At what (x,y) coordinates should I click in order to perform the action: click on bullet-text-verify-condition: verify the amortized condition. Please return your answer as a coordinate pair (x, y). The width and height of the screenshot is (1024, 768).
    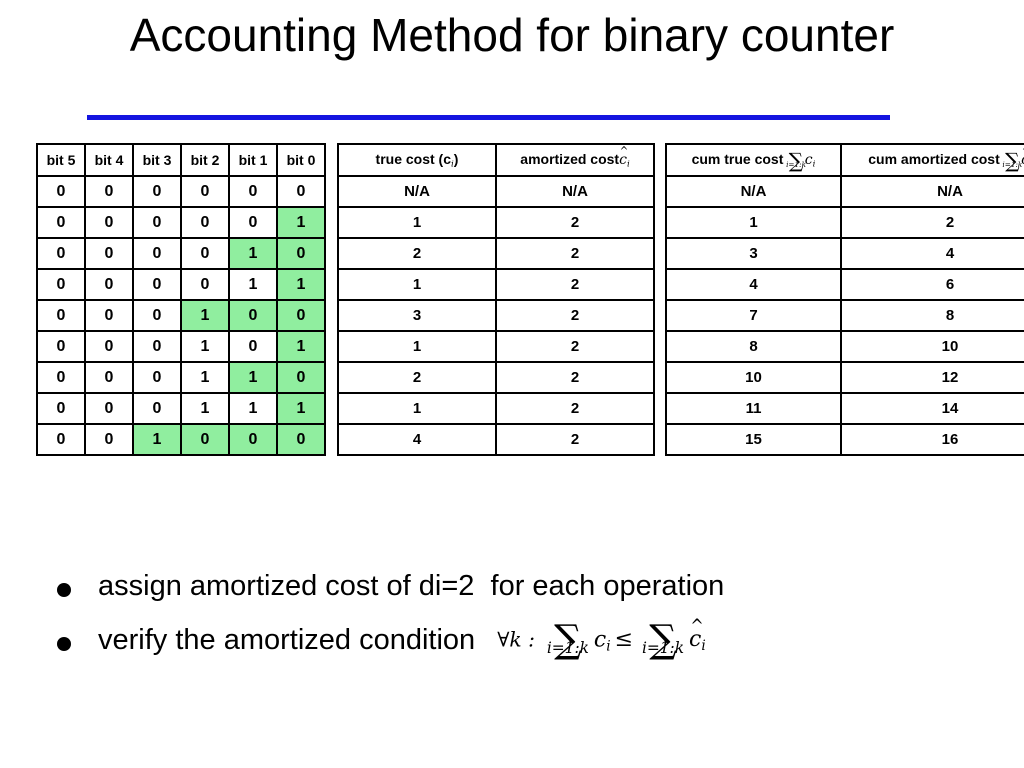
    Looking at the image, I should click on (287, 640).